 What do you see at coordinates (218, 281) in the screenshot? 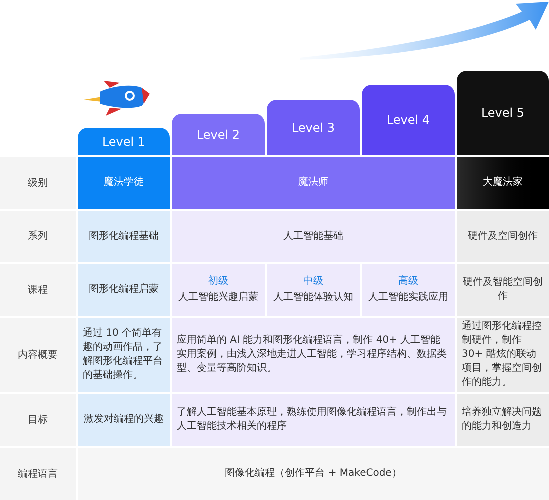
I see `course-grade: 初级` at bounding box center [218, 281].